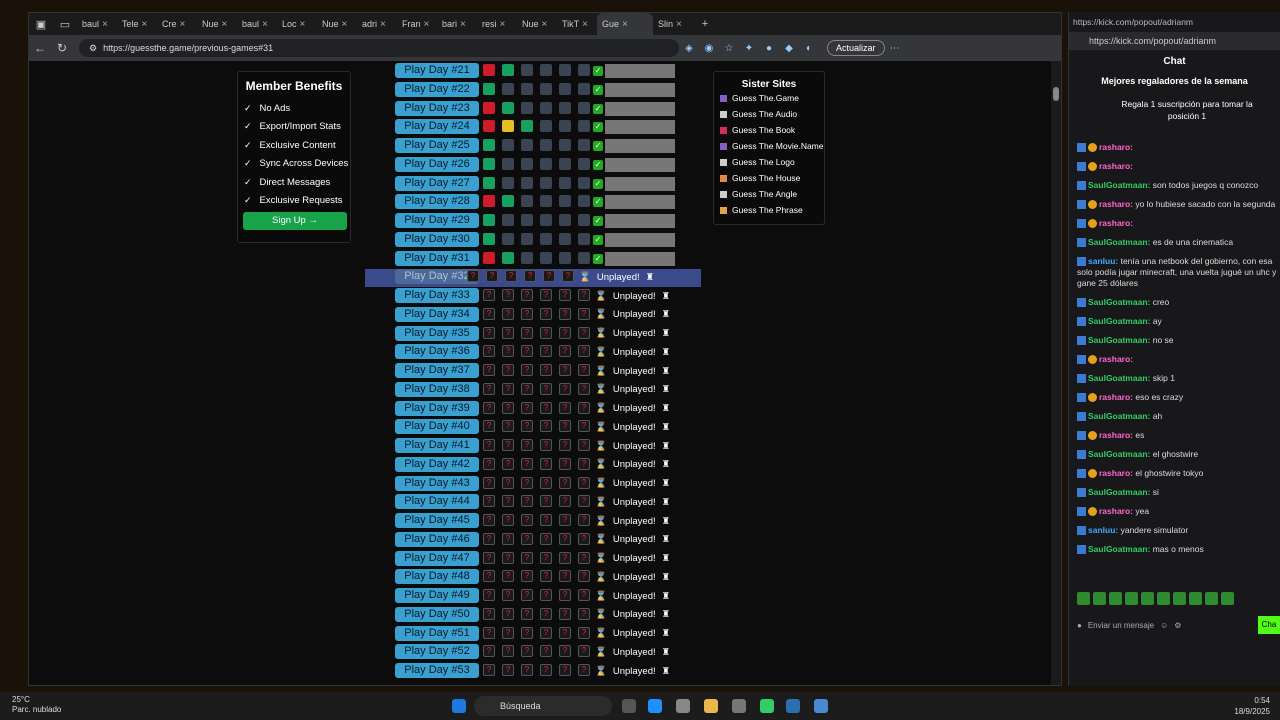  I want to click on app-icon, so click(767, 706).